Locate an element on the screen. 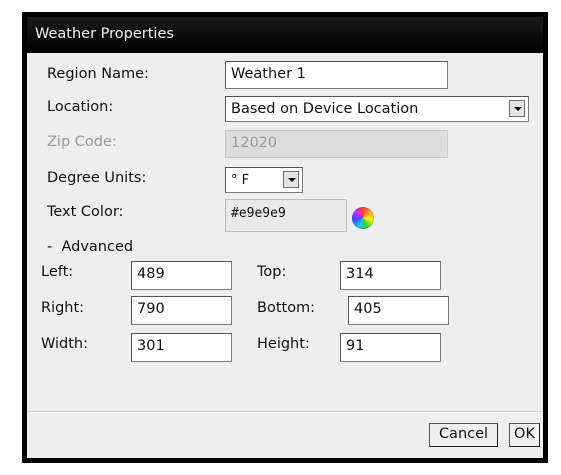 Image resolution: width=561 pixels, height=475 pixels. bottom-label: Bottom: is located at coordinates (286, 308).